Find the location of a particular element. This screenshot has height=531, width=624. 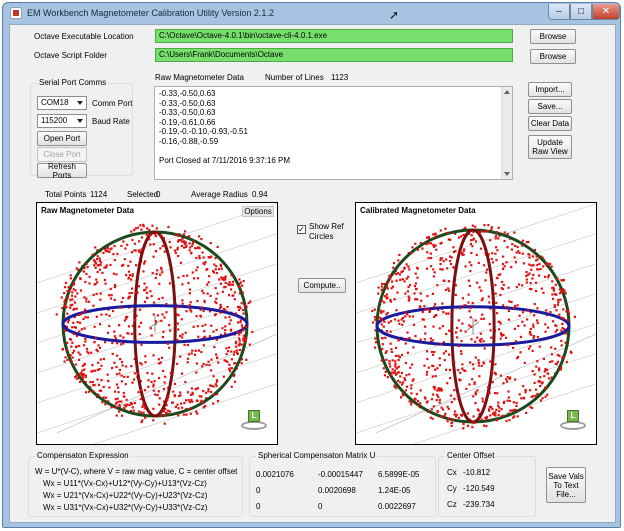

raw-data-line: -0.33,-0.50,0.63 is located at coordinates (187, 113).